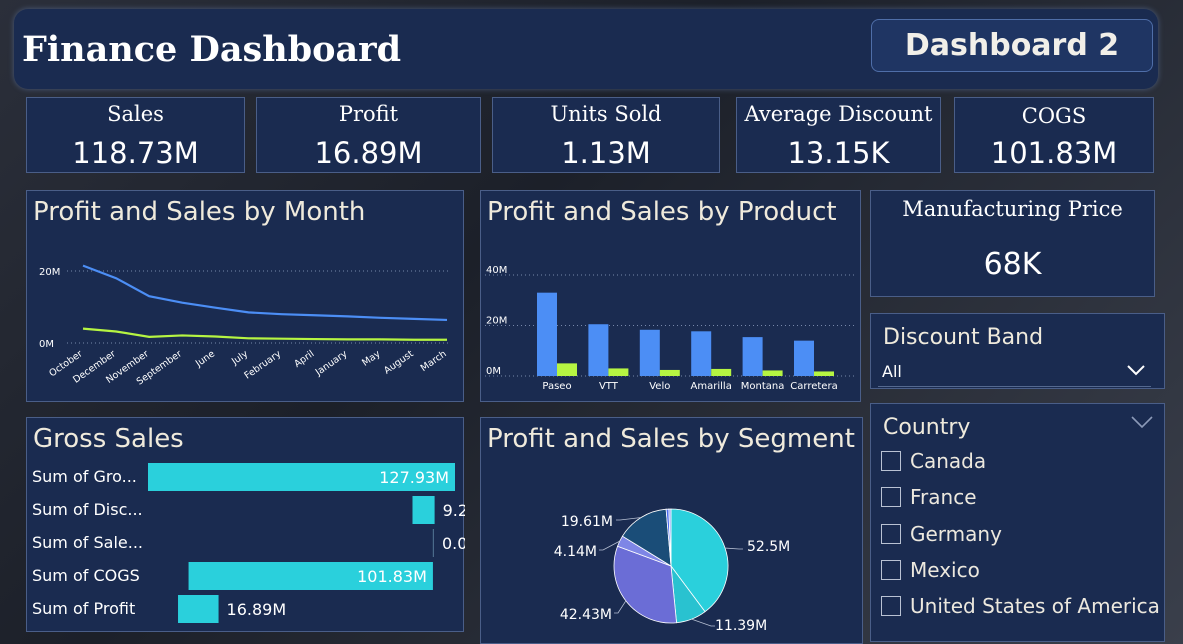  Describe the element at coordinates (1012, 45) in the screenshot. I see `dashboard-2-button: Dashboard 2` at that location.